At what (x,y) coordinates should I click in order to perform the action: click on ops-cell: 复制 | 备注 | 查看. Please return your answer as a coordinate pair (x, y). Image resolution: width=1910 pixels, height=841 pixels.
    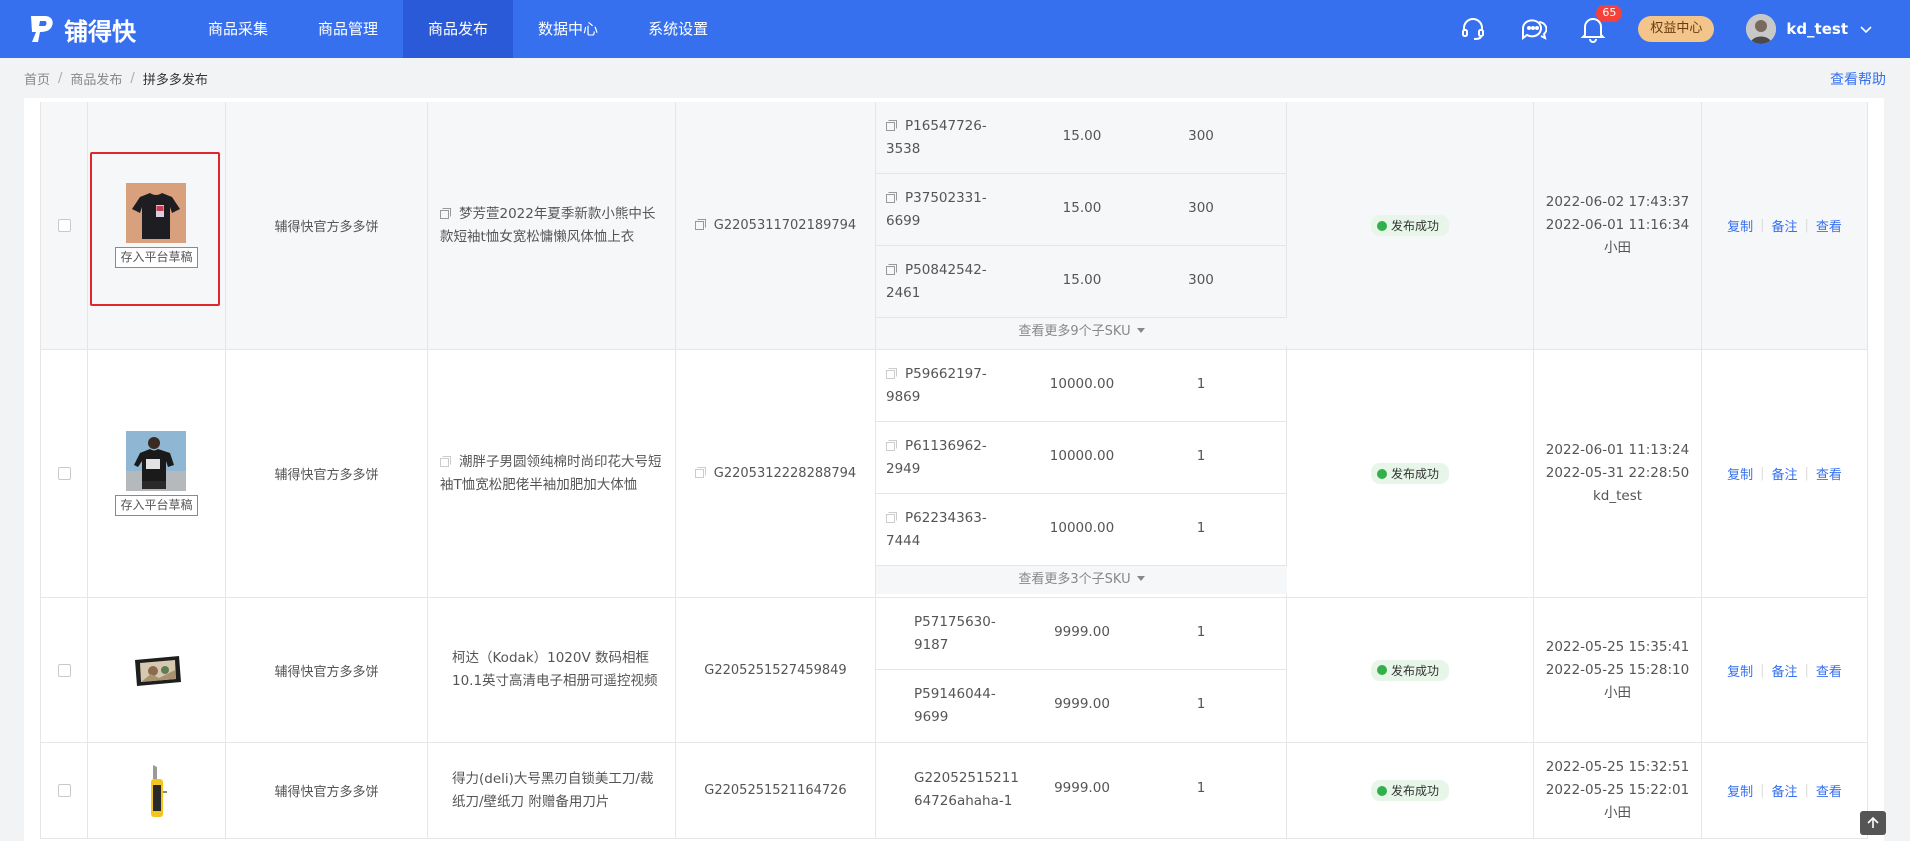
    Looking at the image, I should click on (1785, 670).